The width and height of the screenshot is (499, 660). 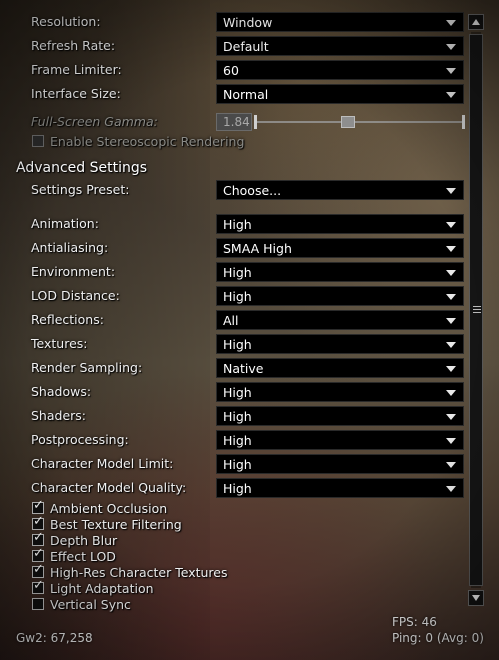 What do you see at coordinates (80, 439) in the screenshot?
I see `postprocessing-label: Postprocessing:` at bounding box center [80, 439].